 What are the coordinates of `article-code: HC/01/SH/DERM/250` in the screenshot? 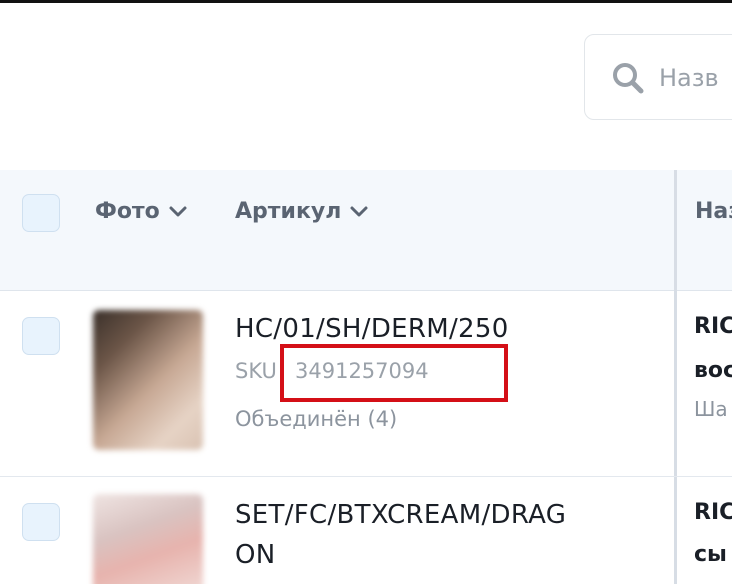 It's located at (372, 329).